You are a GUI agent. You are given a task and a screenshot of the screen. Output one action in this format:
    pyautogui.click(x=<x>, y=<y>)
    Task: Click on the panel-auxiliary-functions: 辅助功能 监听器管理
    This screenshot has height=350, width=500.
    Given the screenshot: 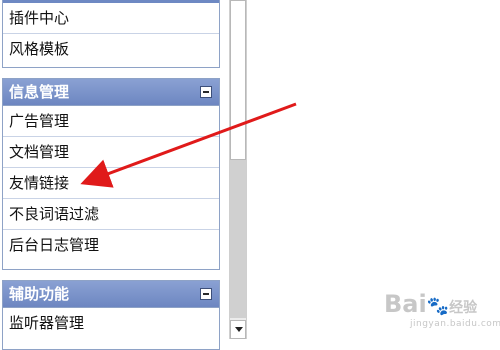 What is the action you would take?
    pyautogui.click(x=111, y=315)
    